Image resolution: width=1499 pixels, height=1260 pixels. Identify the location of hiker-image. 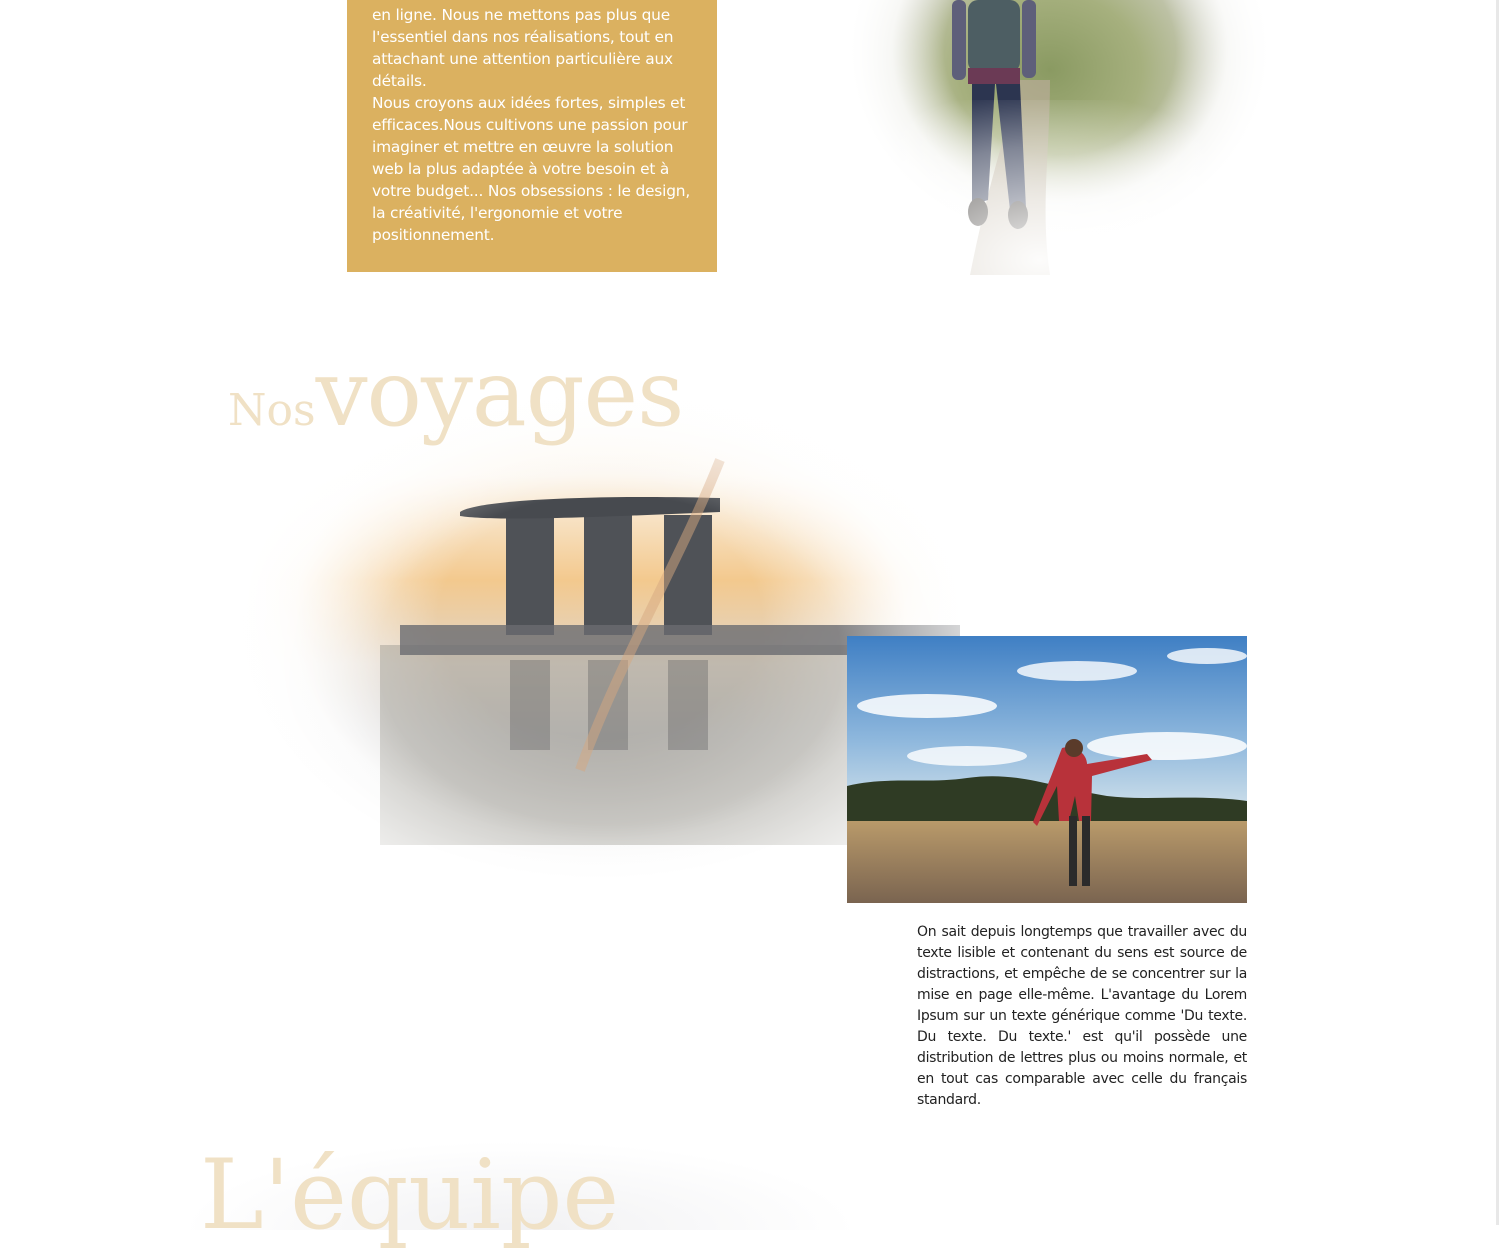
(1020, 137).